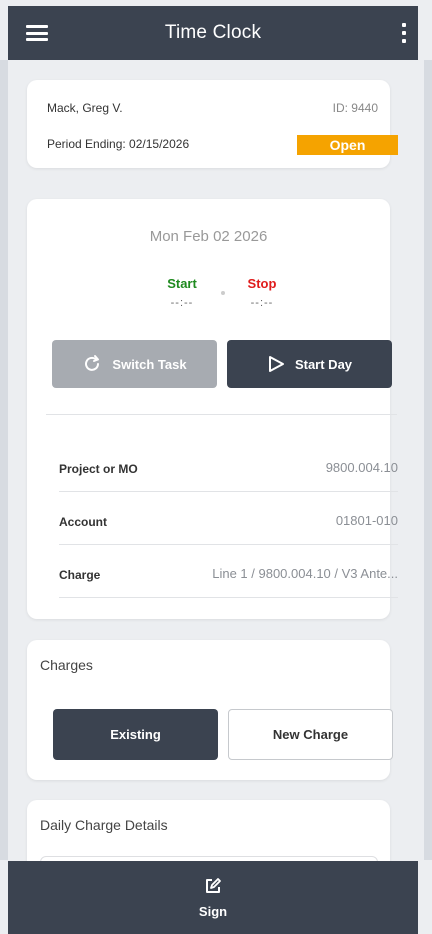 This screenshot has height=934, width=432. What do you see at coordinates (182, 292) in the screenshot?
I see `start-block: Start --:--` at bounding box center [182, 292].